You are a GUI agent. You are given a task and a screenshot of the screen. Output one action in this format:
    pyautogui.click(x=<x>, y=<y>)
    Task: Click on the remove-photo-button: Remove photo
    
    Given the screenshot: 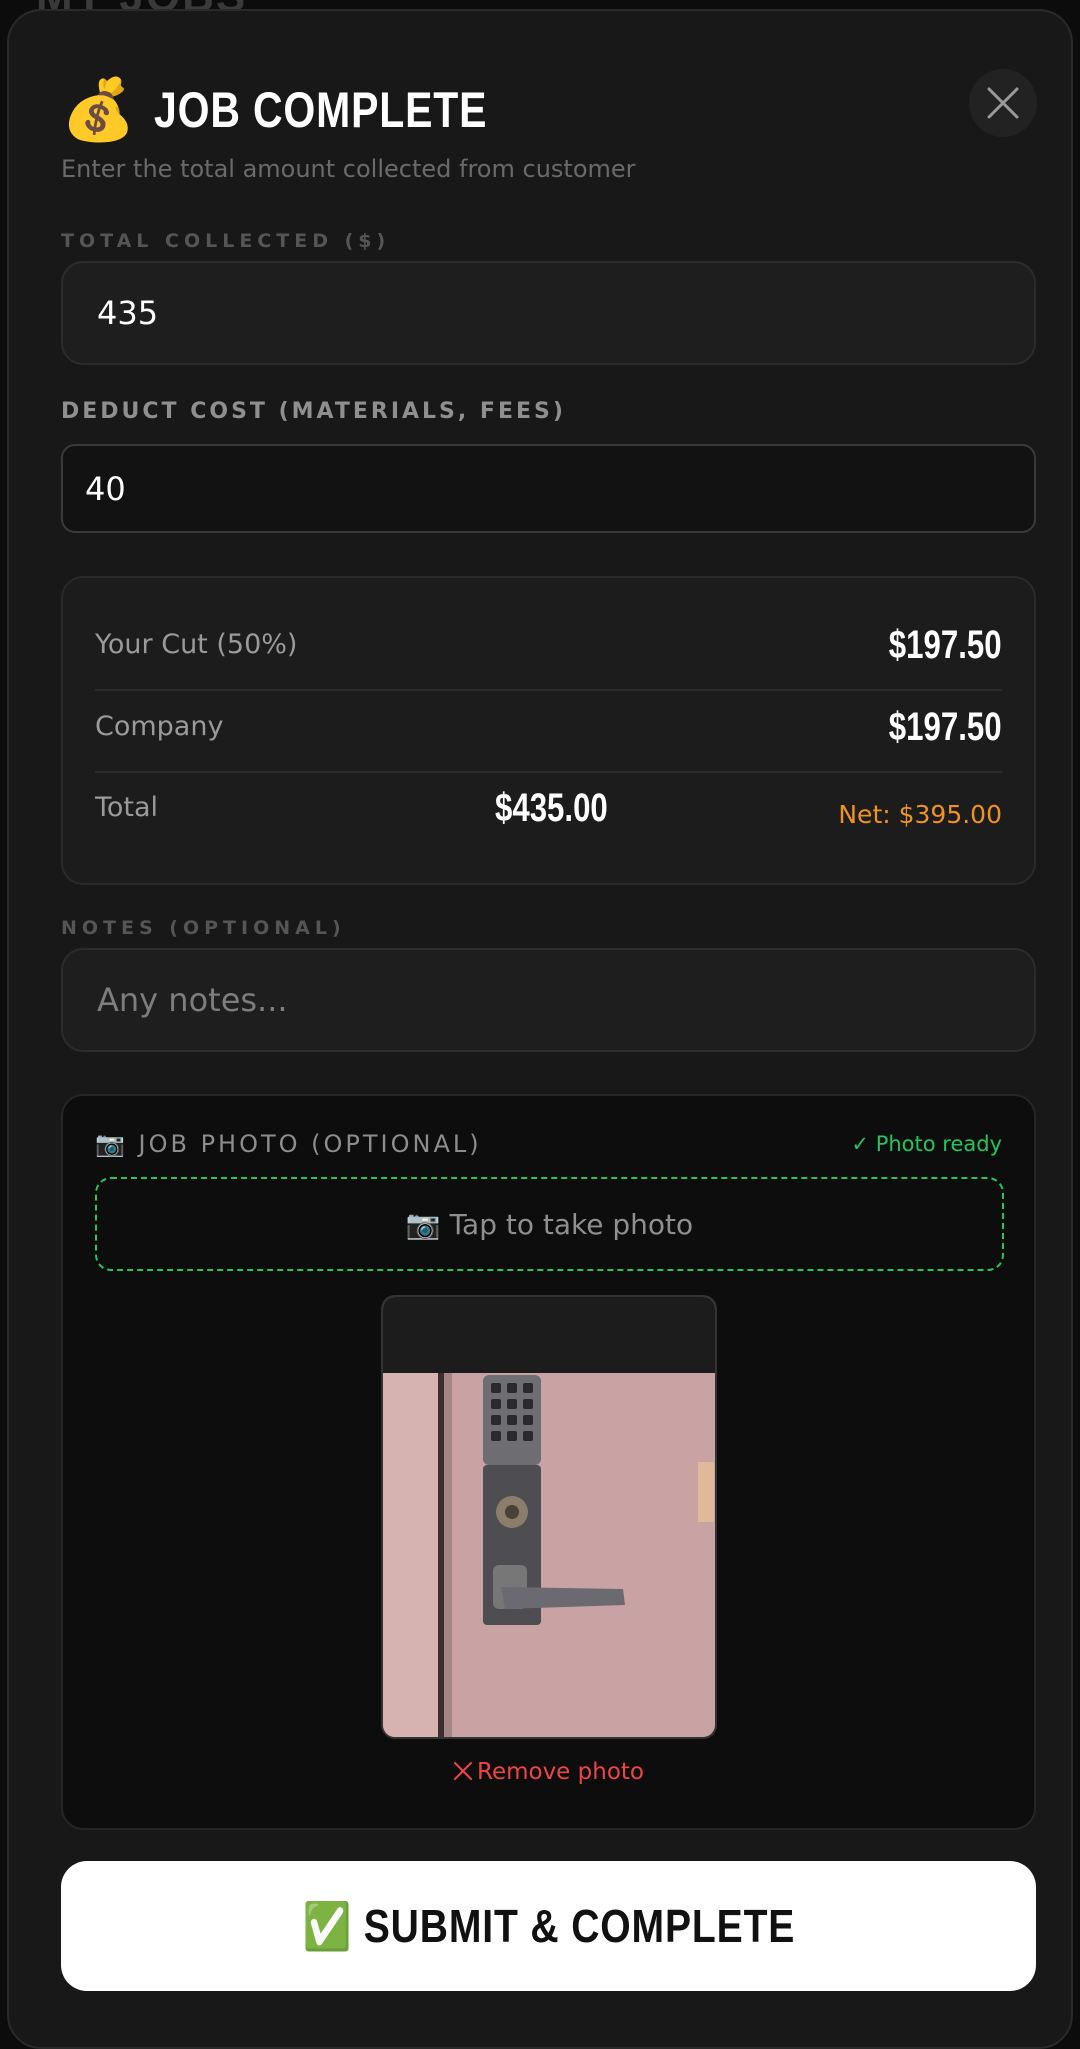 What is the action you would take?
    pyautogui.click(x=548, y=1772)
    